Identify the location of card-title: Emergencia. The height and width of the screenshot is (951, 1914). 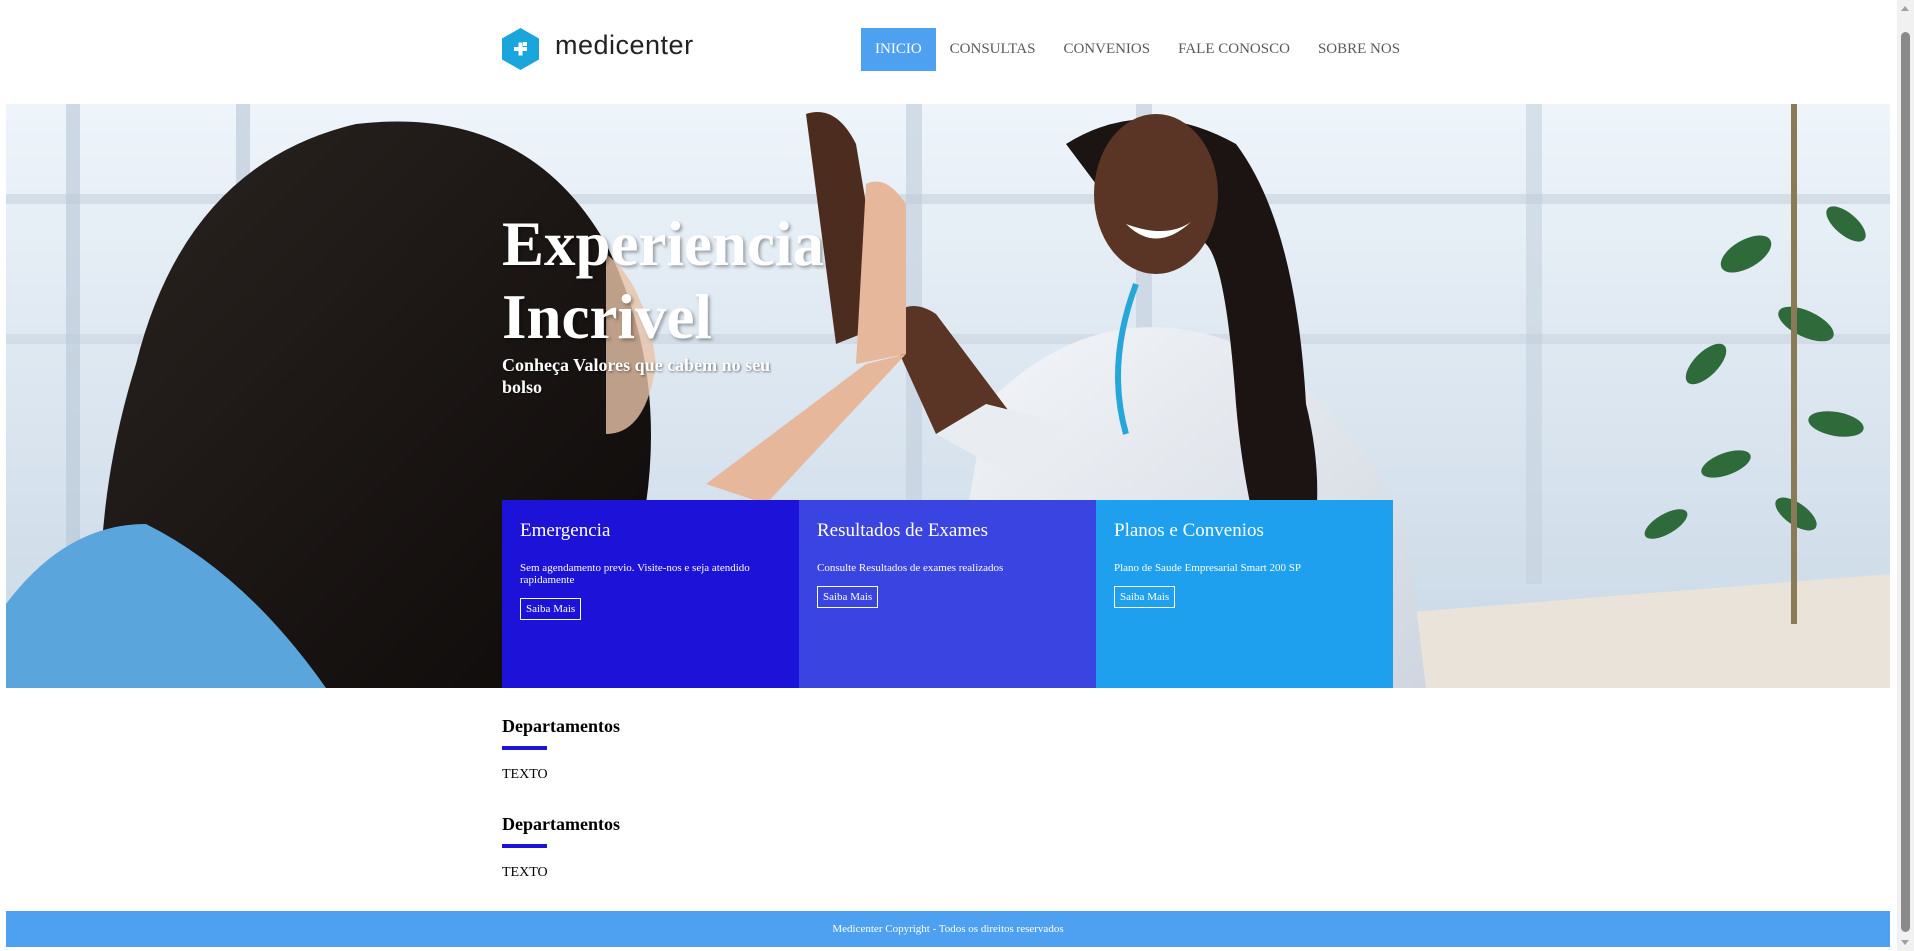
(565, 530).